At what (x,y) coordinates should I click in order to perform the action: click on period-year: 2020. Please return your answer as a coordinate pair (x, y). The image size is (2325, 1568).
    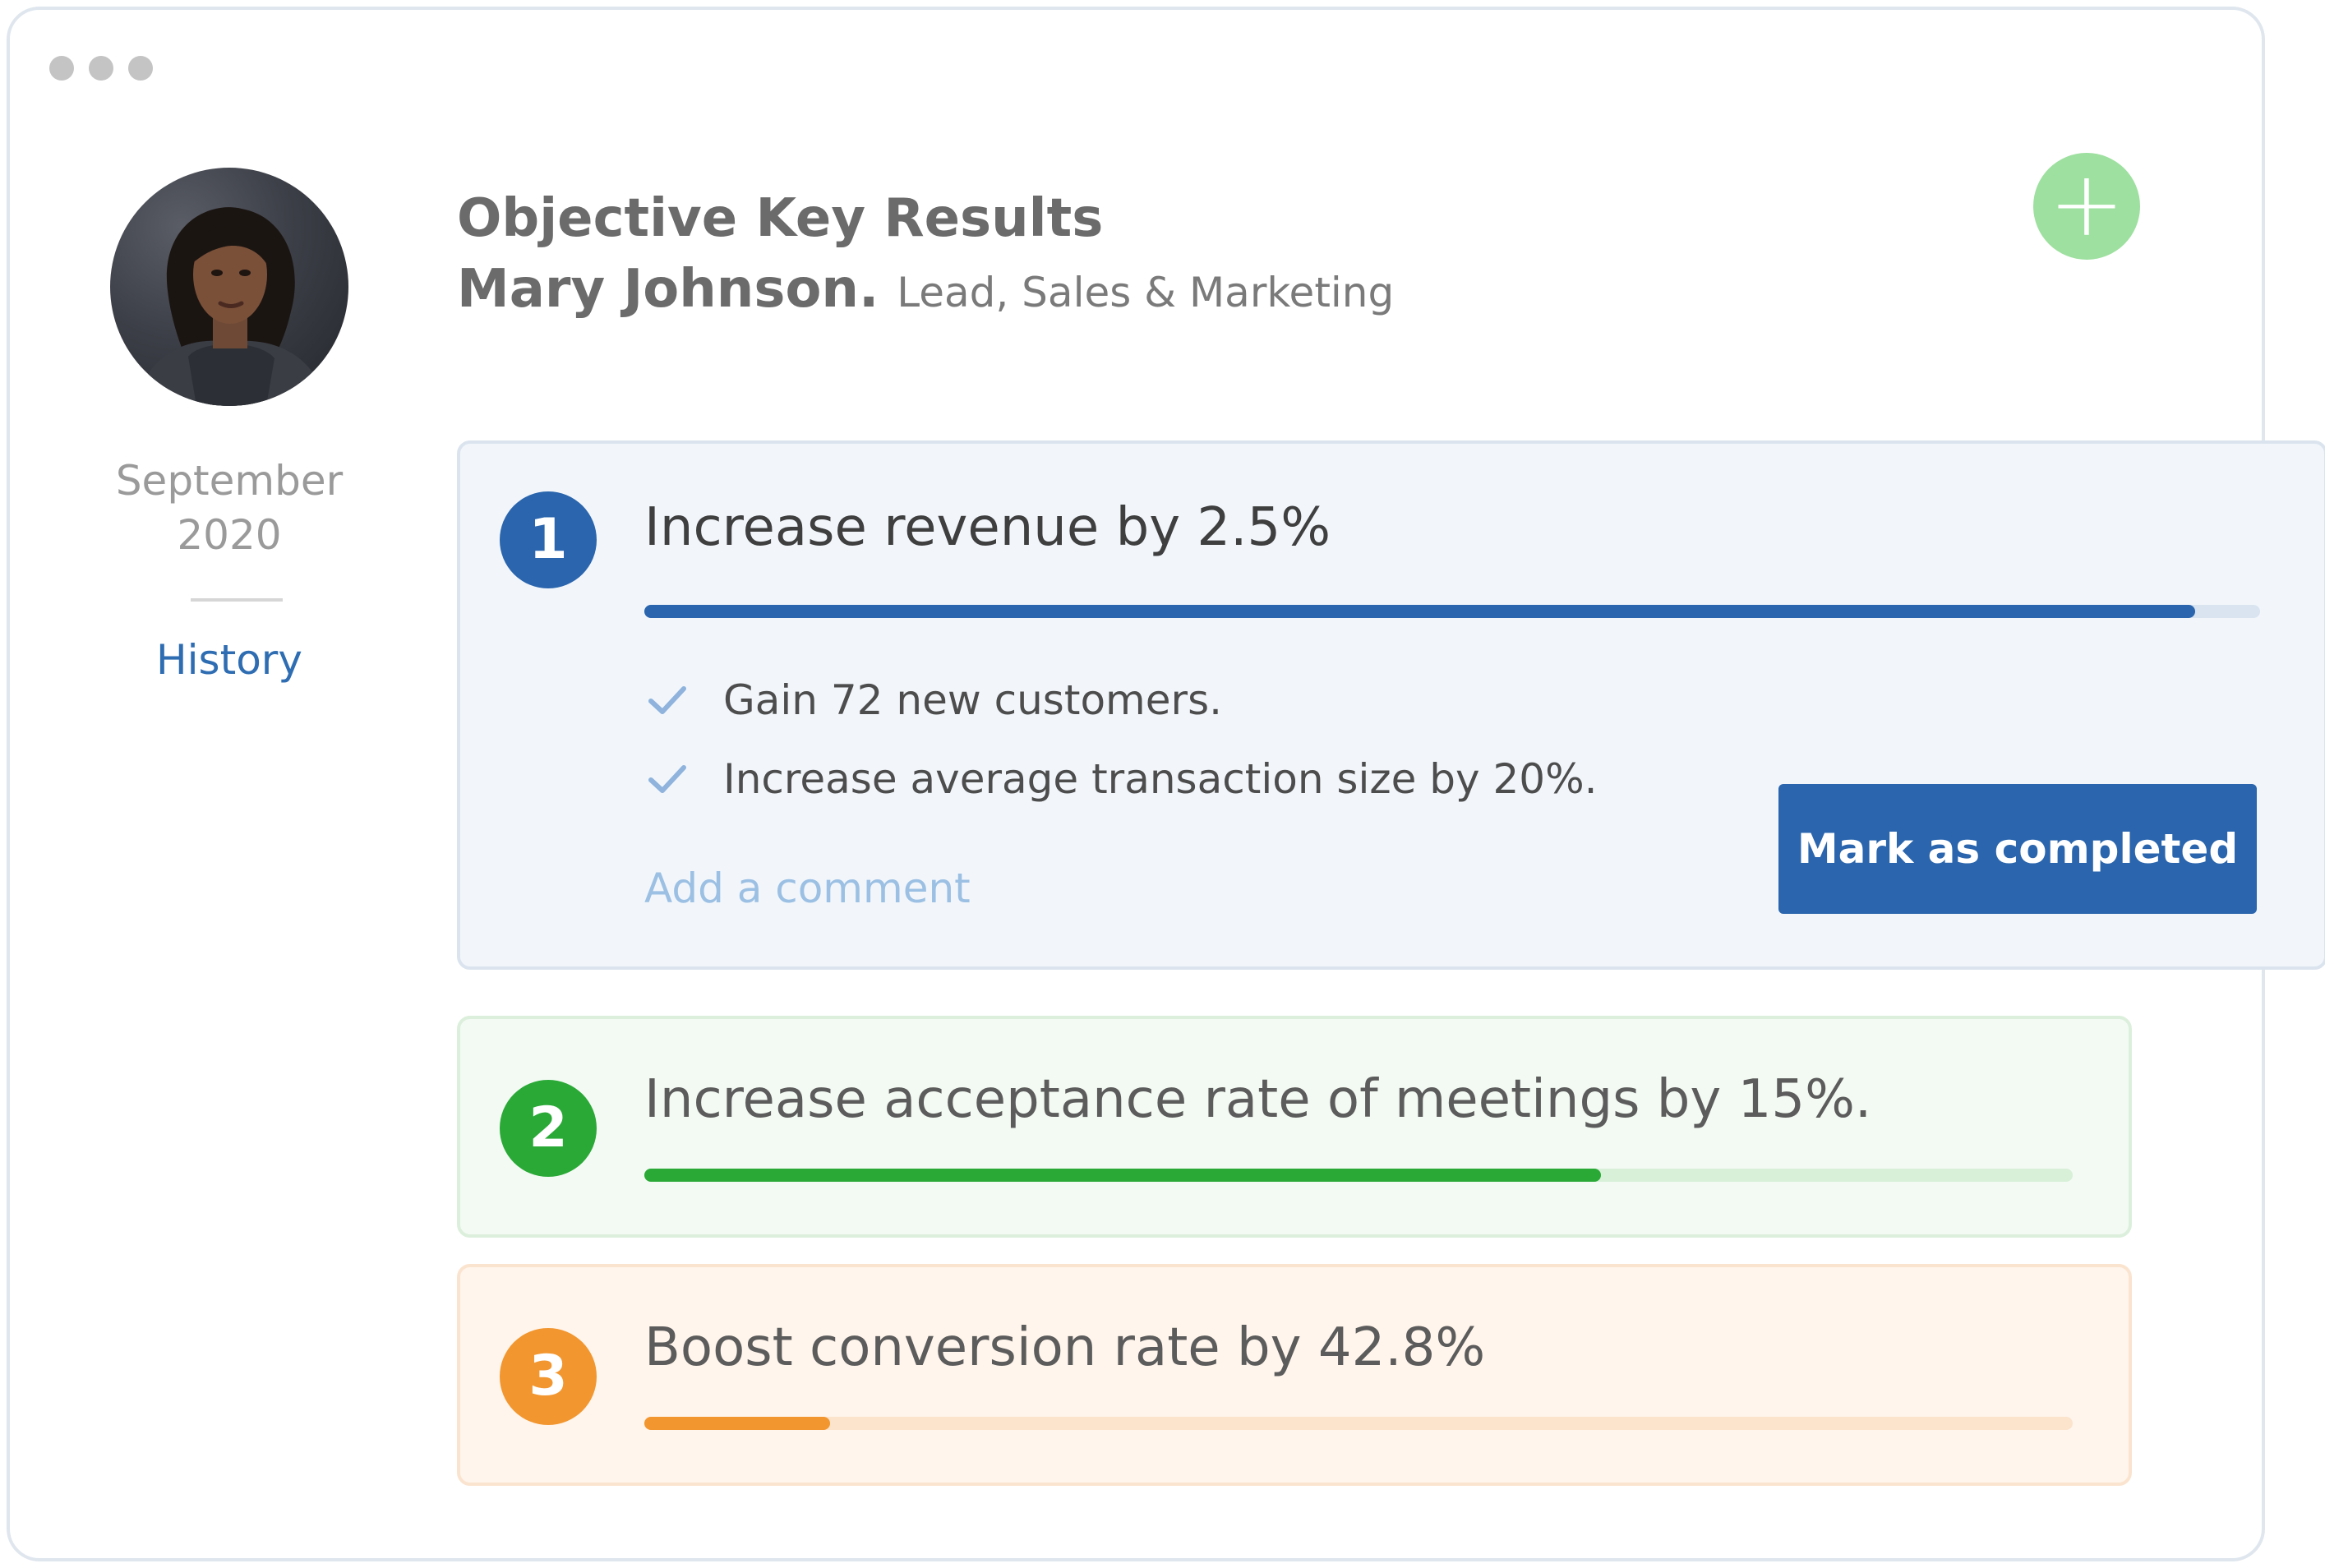
    Looking at the image, I should click on (229, 535).